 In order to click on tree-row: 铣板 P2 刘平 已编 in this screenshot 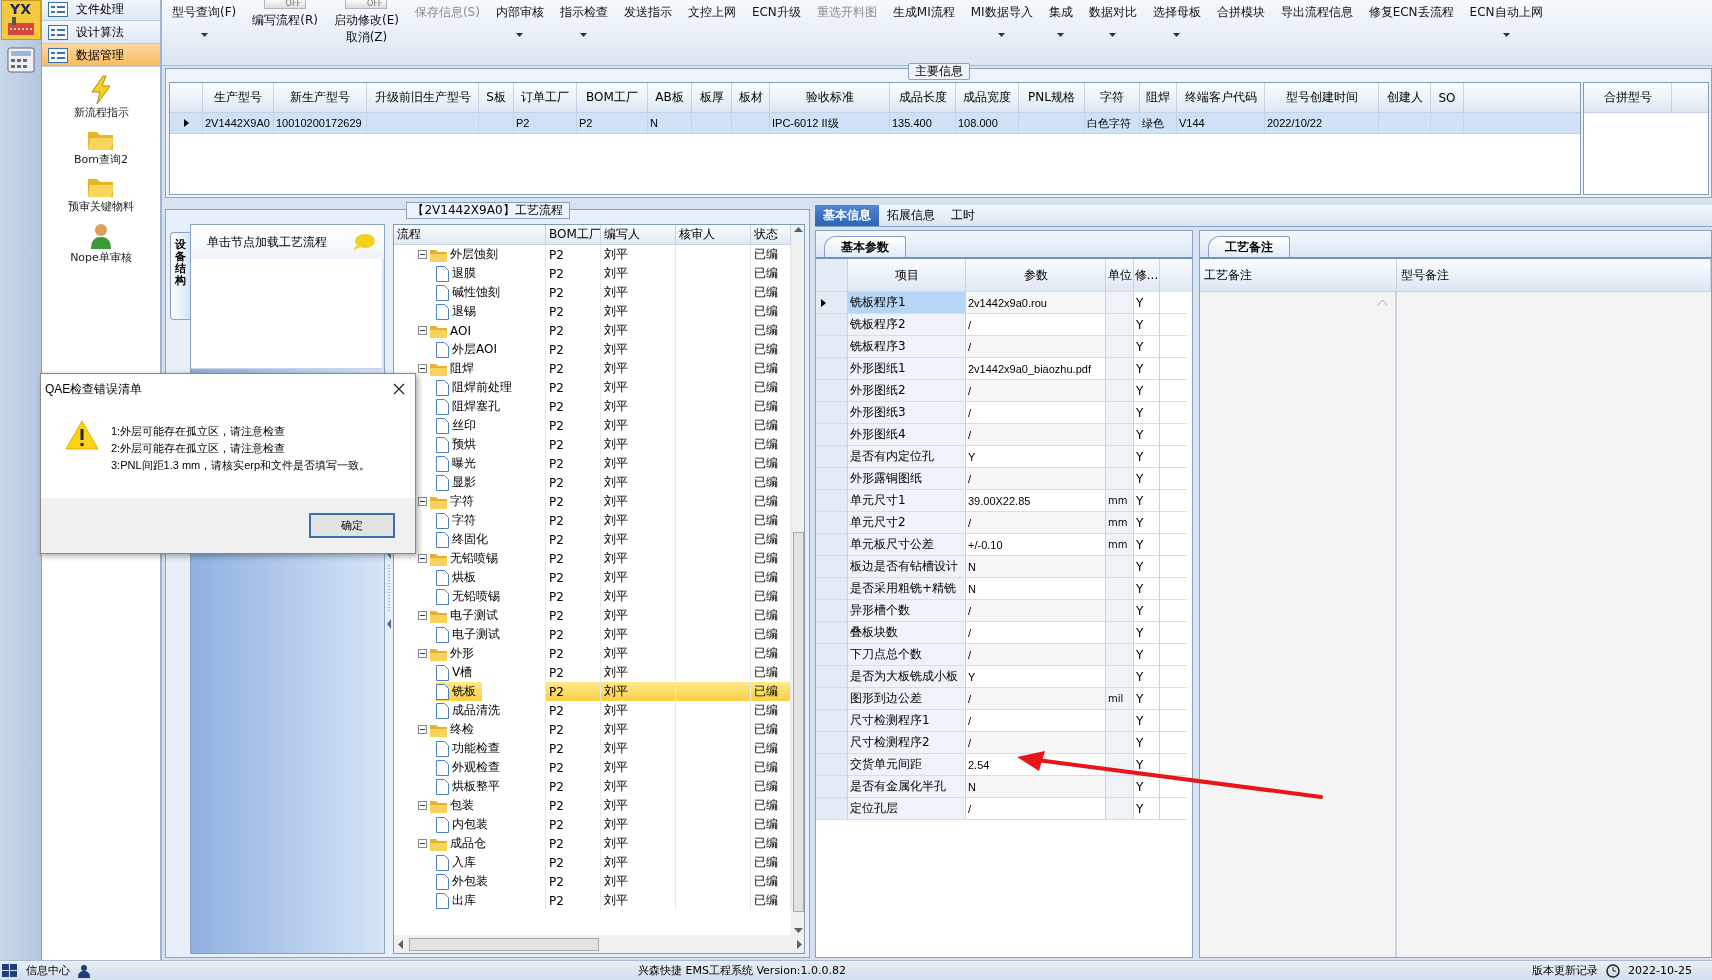, I will do `click(592, 691)`.